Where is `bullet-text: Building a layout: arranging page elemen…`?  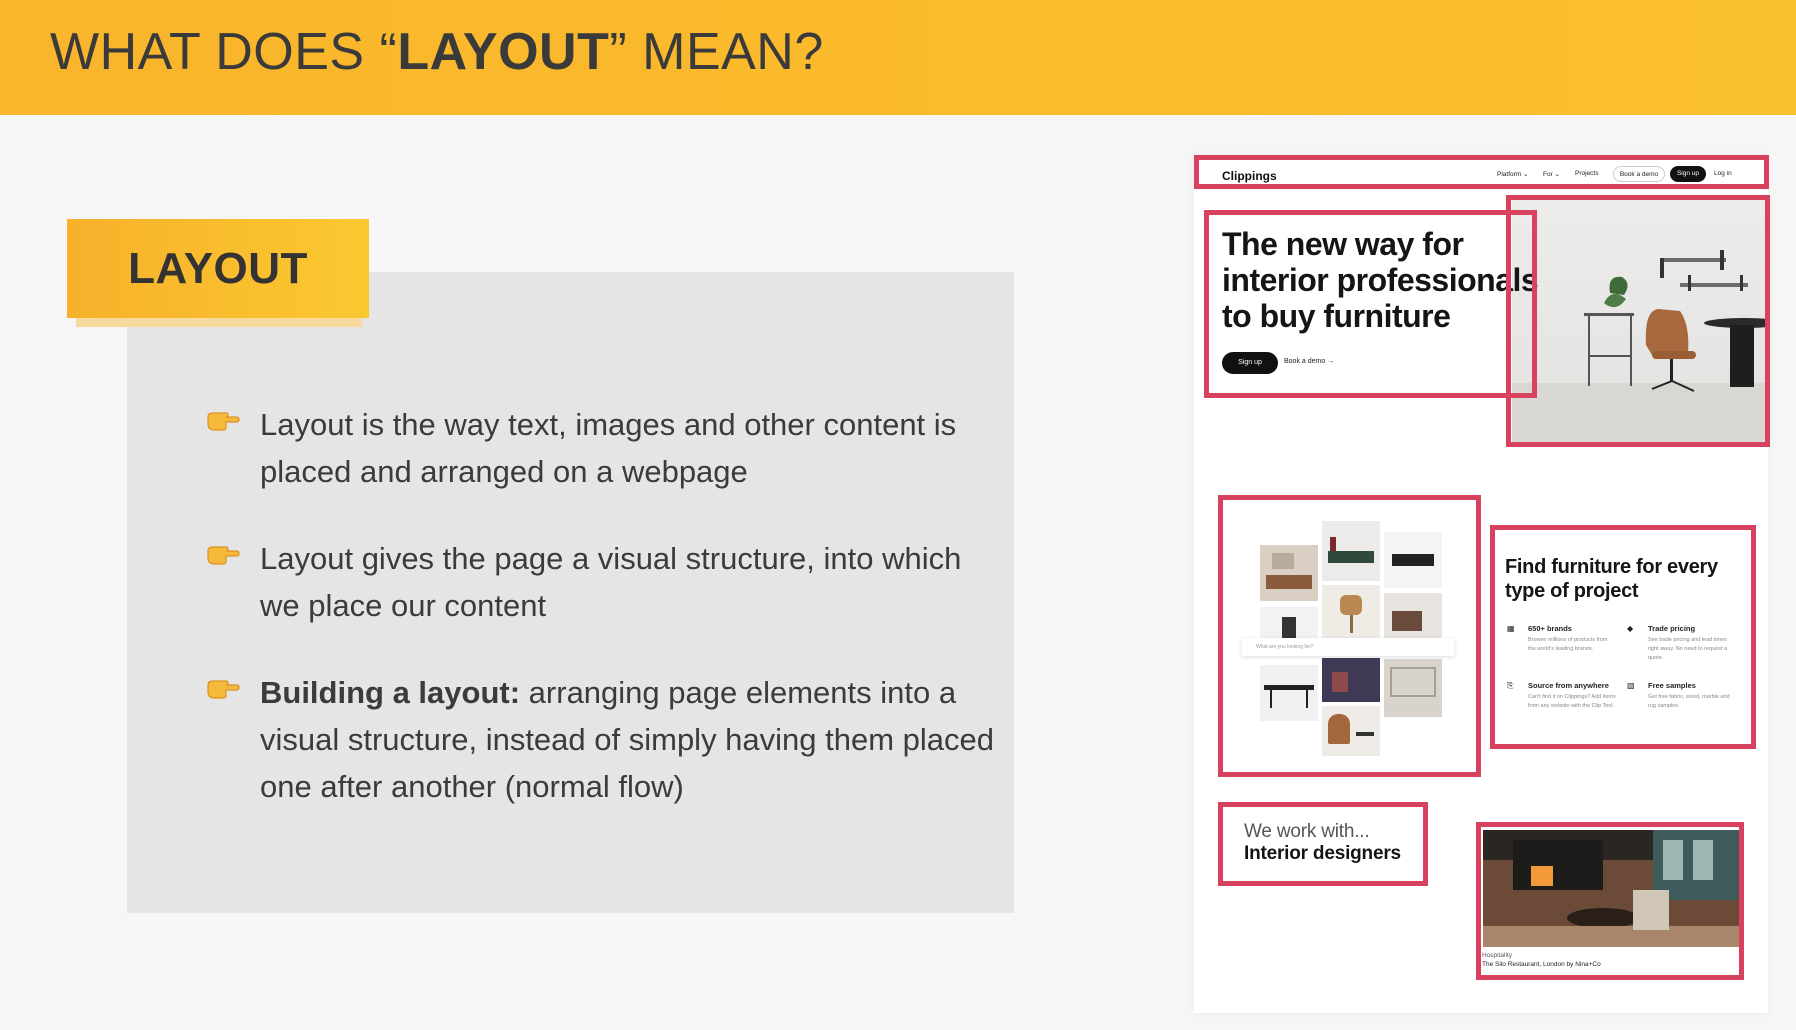 bullet-text: Building a layout: arranging page elemen… is located at coordinates (627, 739).